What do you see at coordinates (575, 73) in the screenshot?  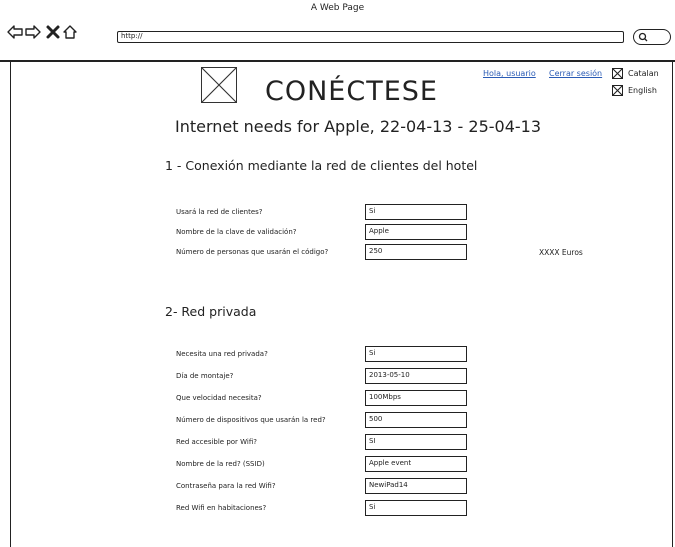 I see `logout-link: Cerrar sesión` at bounding box center [575, 73].